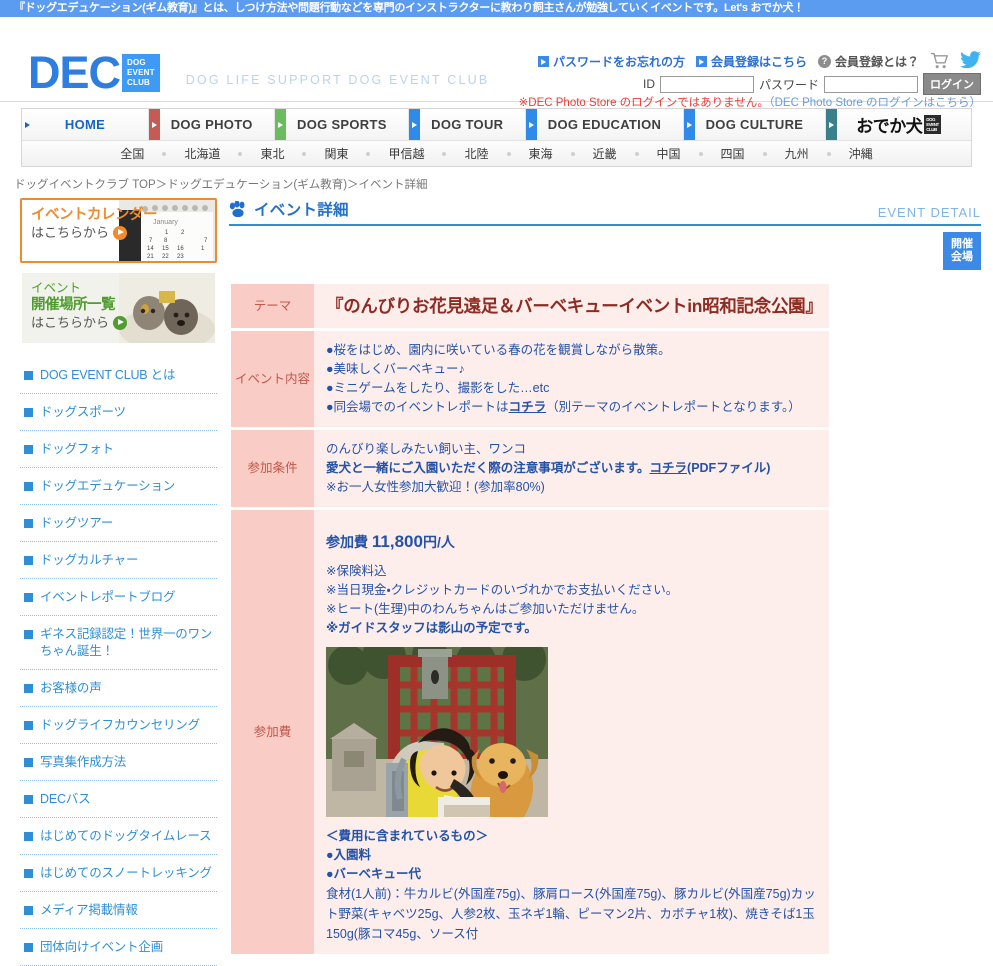 The height and width of the screenshot is (966, 993). What do you see at coordinates (118, 799) in the screenshot?
I see `sidebar-item-dec-bus: DECバス` at bounding box center [118, 799].